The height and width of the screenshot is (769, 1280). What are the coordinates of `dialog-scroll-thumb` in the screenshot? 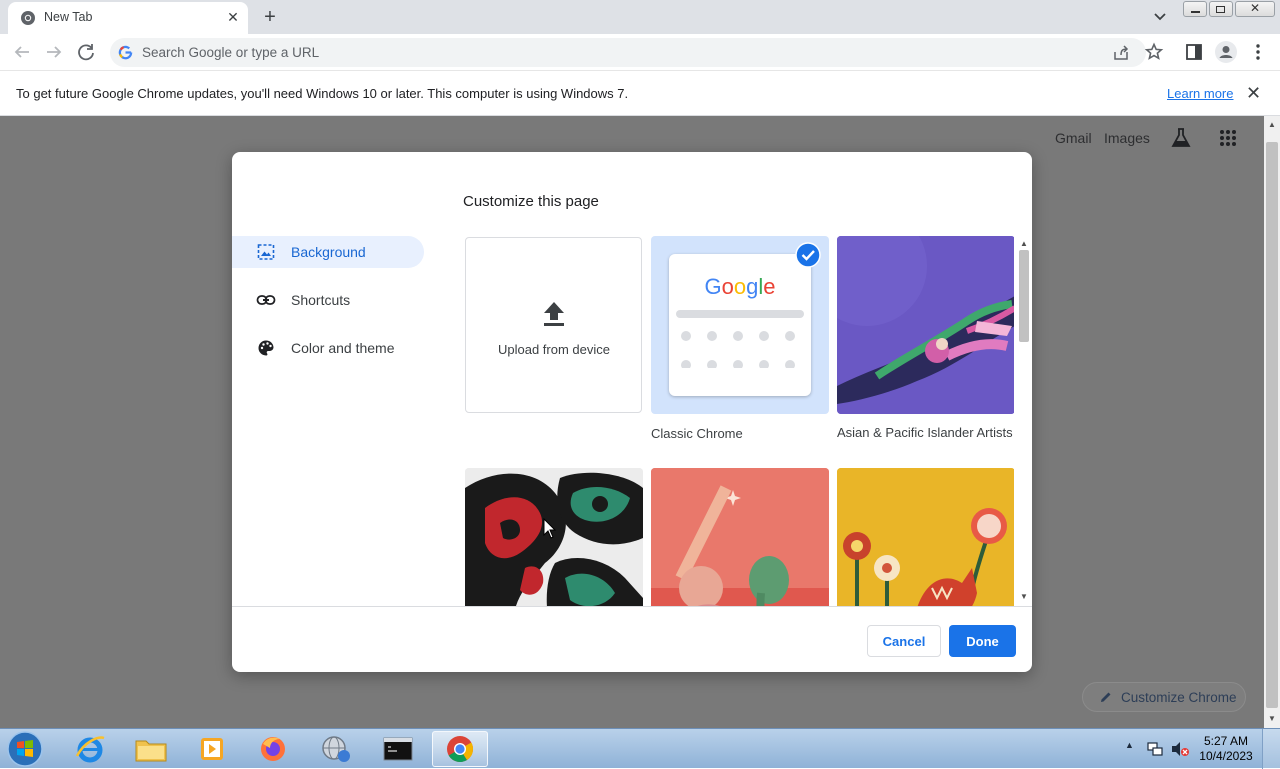 It's located at (1024, 296).